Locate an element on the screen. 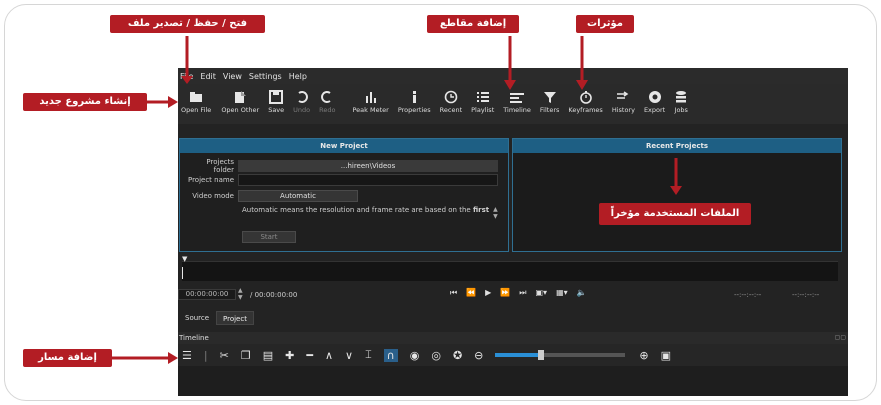 The image size is (881, 405). timeline-icon is located at coordinates (517, 97).